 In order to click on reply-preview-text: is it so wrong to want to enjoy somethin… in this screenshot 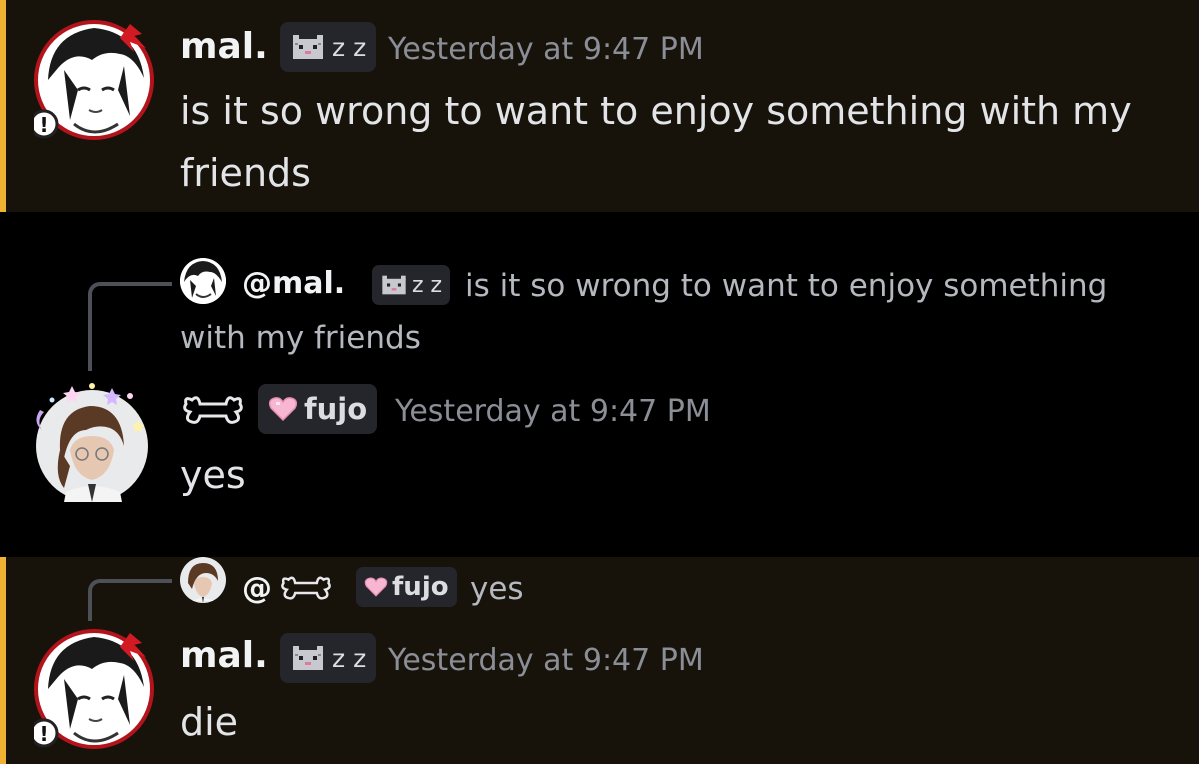, I will do `click(670, 312)`.